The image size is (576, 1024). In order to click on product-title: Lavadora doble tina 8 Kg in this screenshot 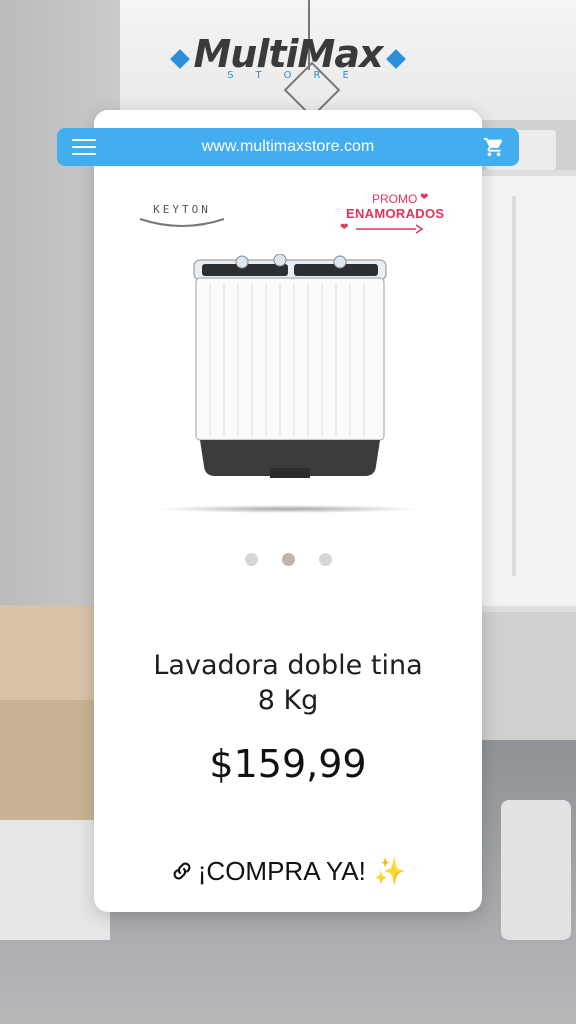, I will do `click(288, 683)`.